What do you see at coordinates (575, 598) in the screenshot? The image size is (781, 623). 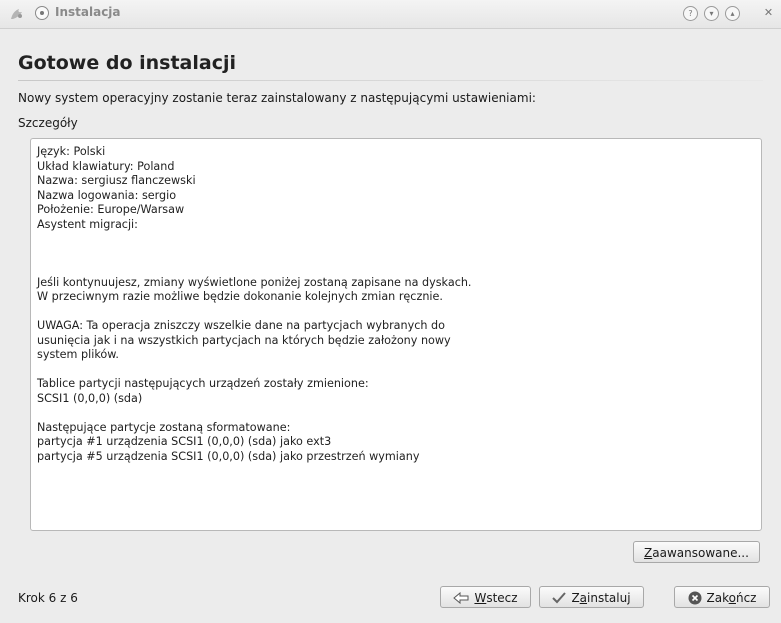 I see `install-label-before: Z` at bounding box center [575, 598].